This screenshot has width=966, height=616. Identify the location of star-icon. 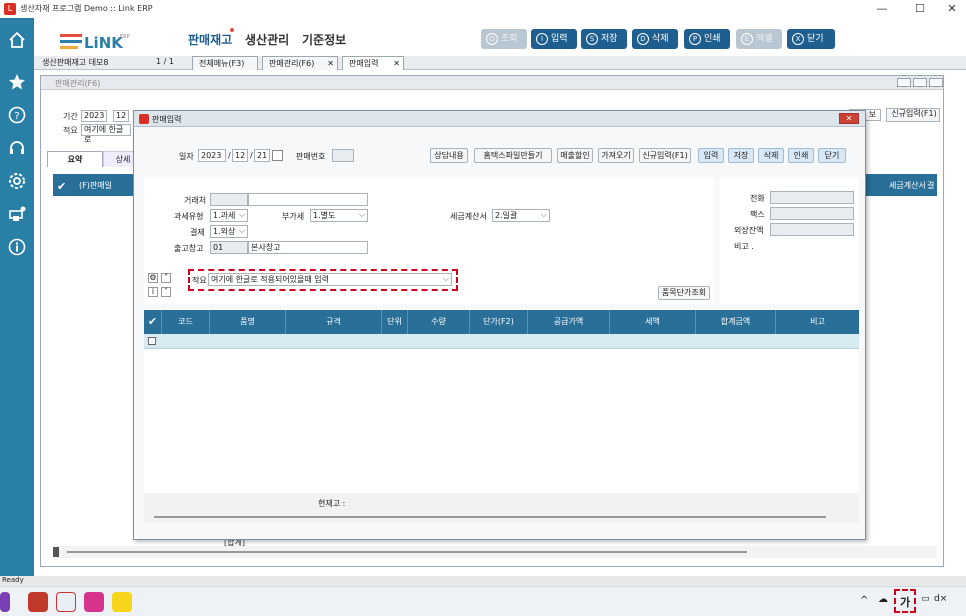
(17, 82).